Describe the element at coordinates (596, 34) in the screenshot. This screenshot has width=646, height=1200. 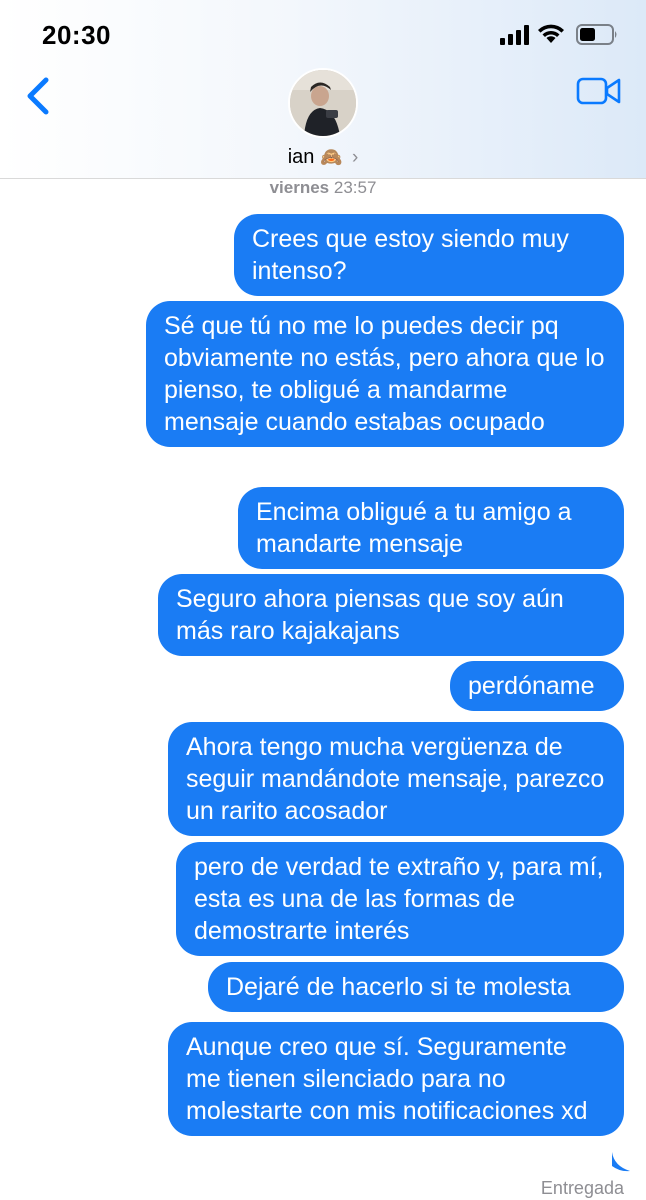
I see `battery-icon` at that location.